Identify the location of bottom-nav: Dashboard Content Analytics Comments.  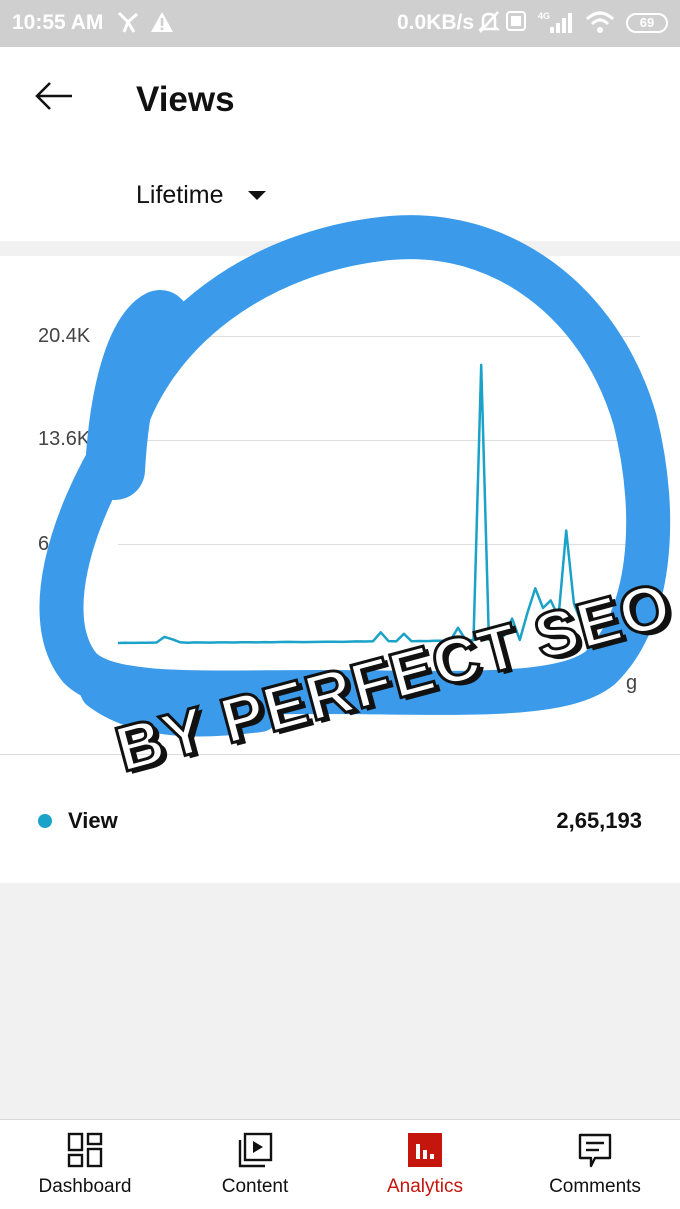
(340, 1164).